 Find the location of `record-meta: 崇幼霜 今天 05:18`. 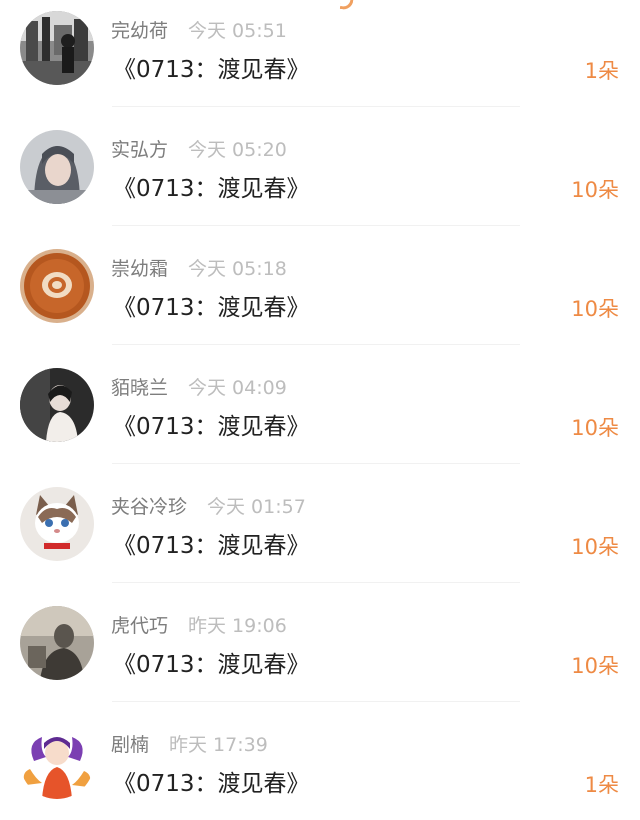

record-meta: 崇幼霜 今天 05:18 is located at coordinates (199, 267).